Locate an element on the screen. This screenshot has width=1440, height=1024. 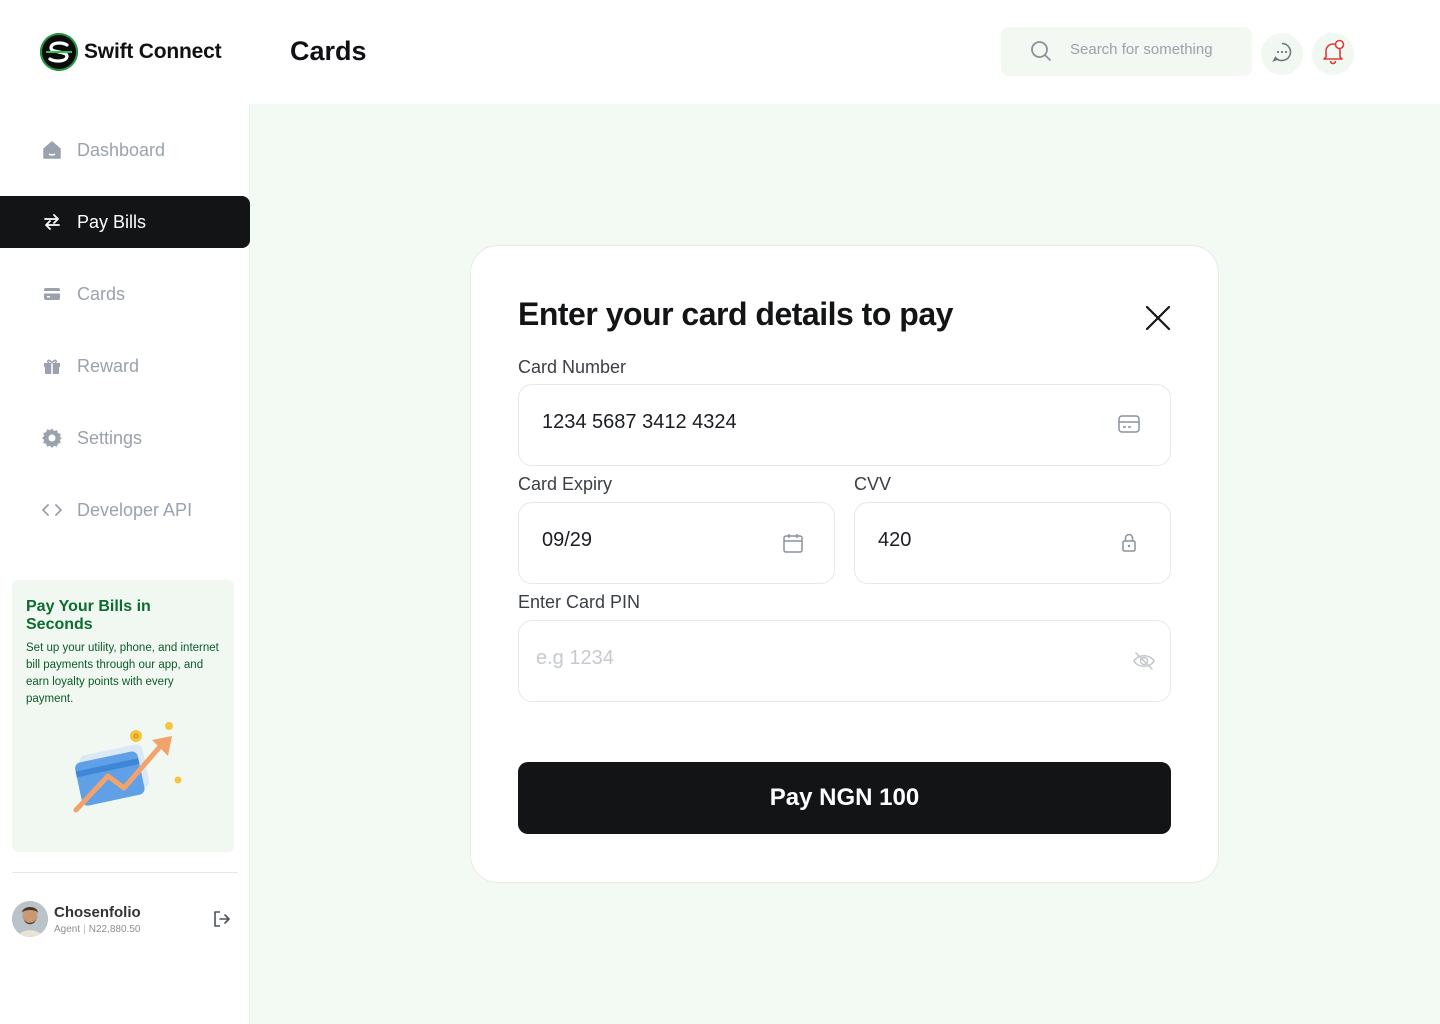
close-icon is located at coordinates (1158, 321).